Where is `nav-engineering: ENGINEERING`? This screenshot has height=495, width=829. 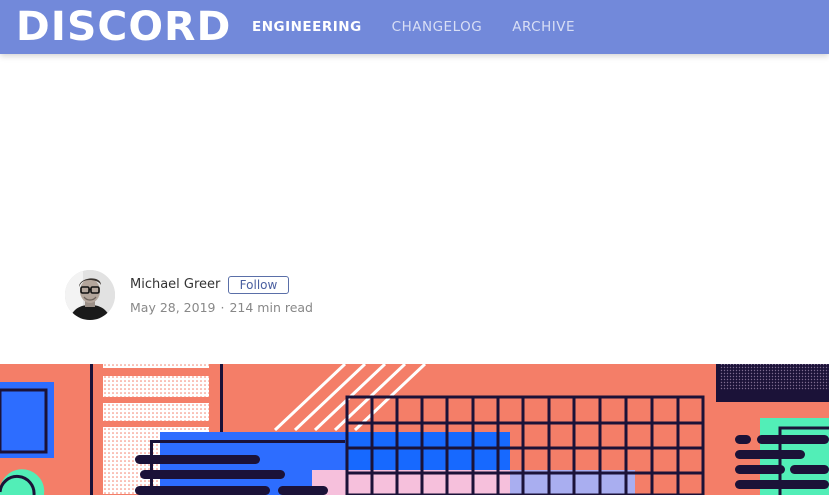 nav-engineering: ENGINEERING is located at coordinates (307, 27).